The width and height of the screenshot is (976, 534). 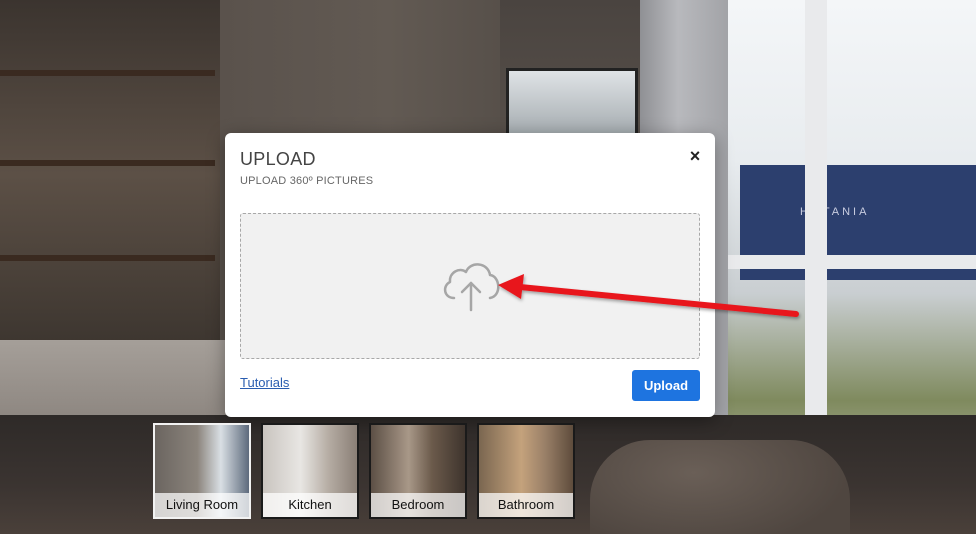 What do you see at coordinates (418, 505) in the screenshot?
I see `thumbnail-label: Bedroom` at bounding box center [418, 505].